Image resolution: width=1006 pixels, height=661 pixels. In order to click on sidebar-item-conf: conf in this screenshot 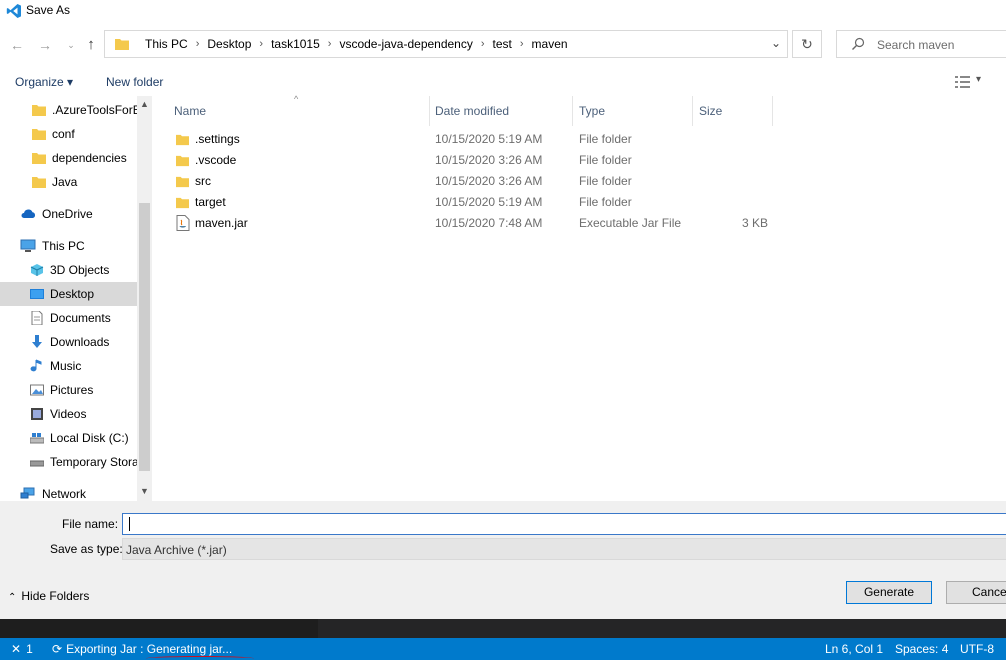, I will do `click(76, 134)`.